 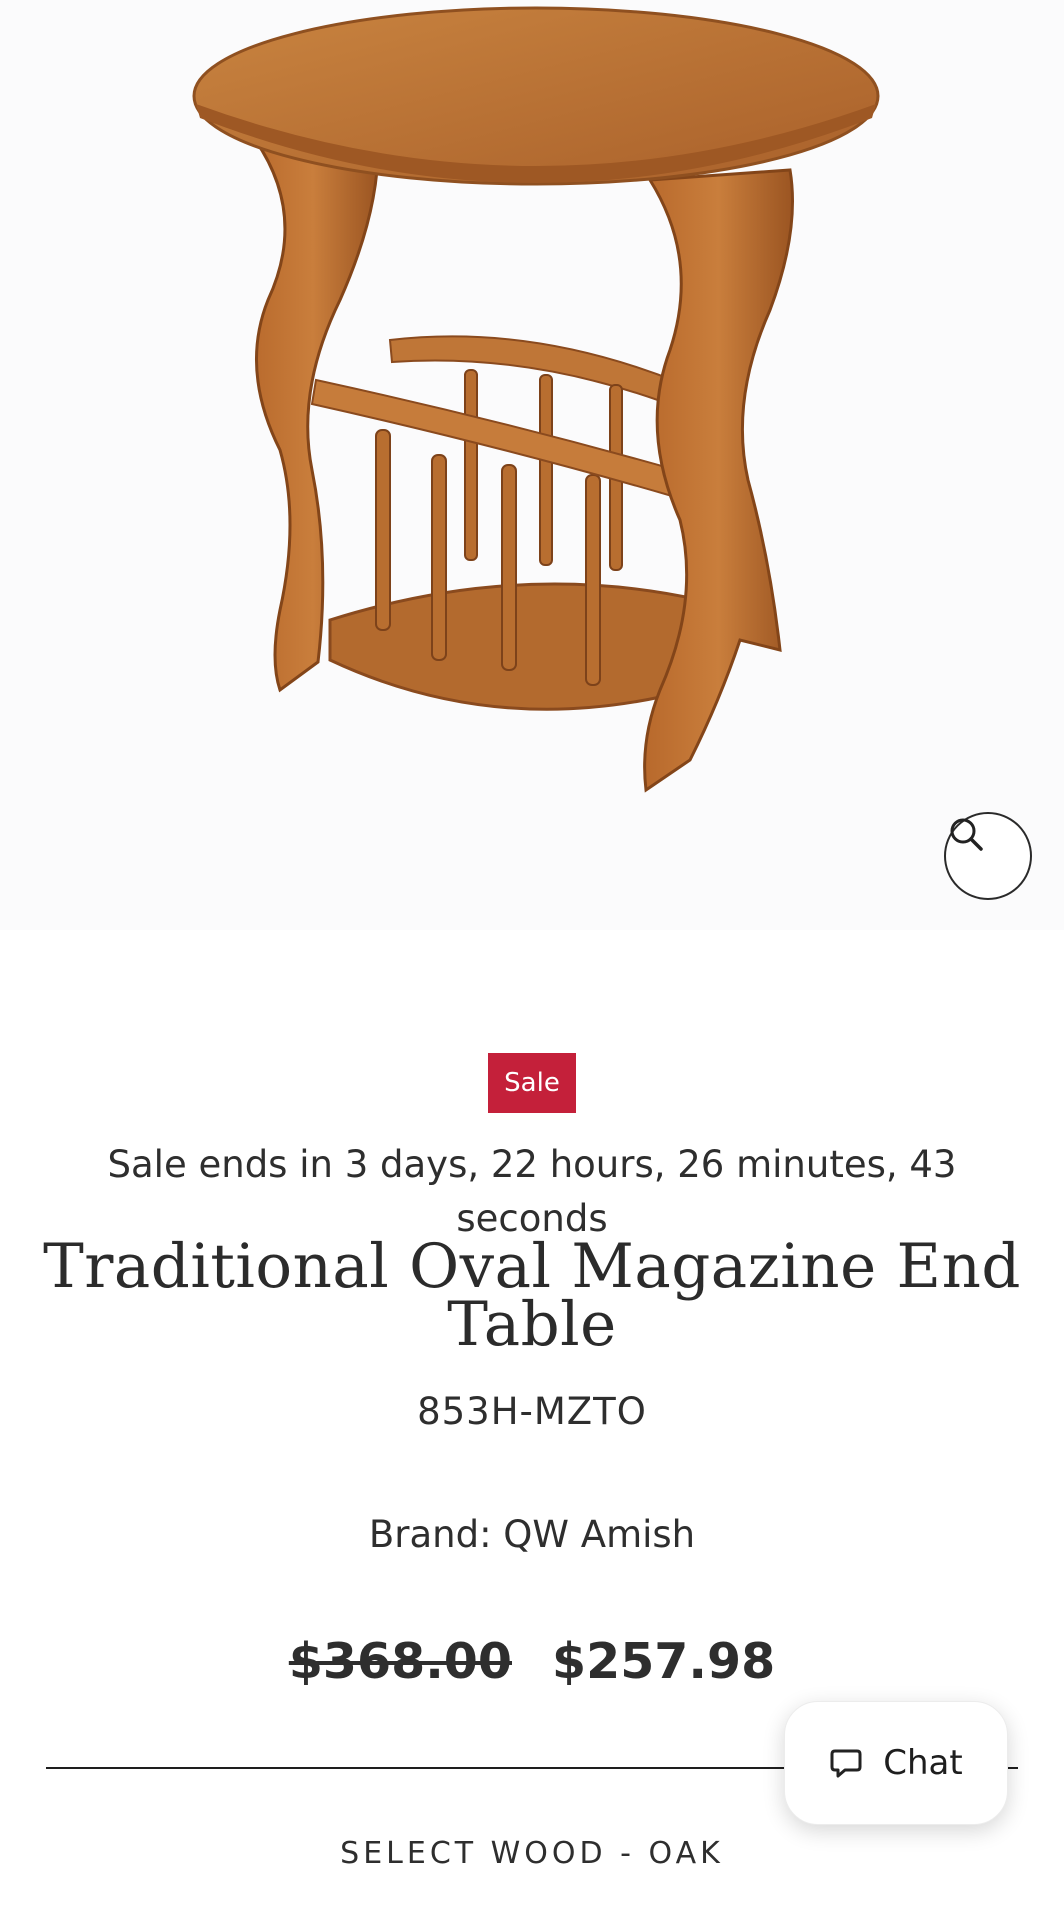 What do you see at coordinates (846, 1763) in the screenshot?
I see `chat-bubble-icon` at bounding box center [846, 1763].